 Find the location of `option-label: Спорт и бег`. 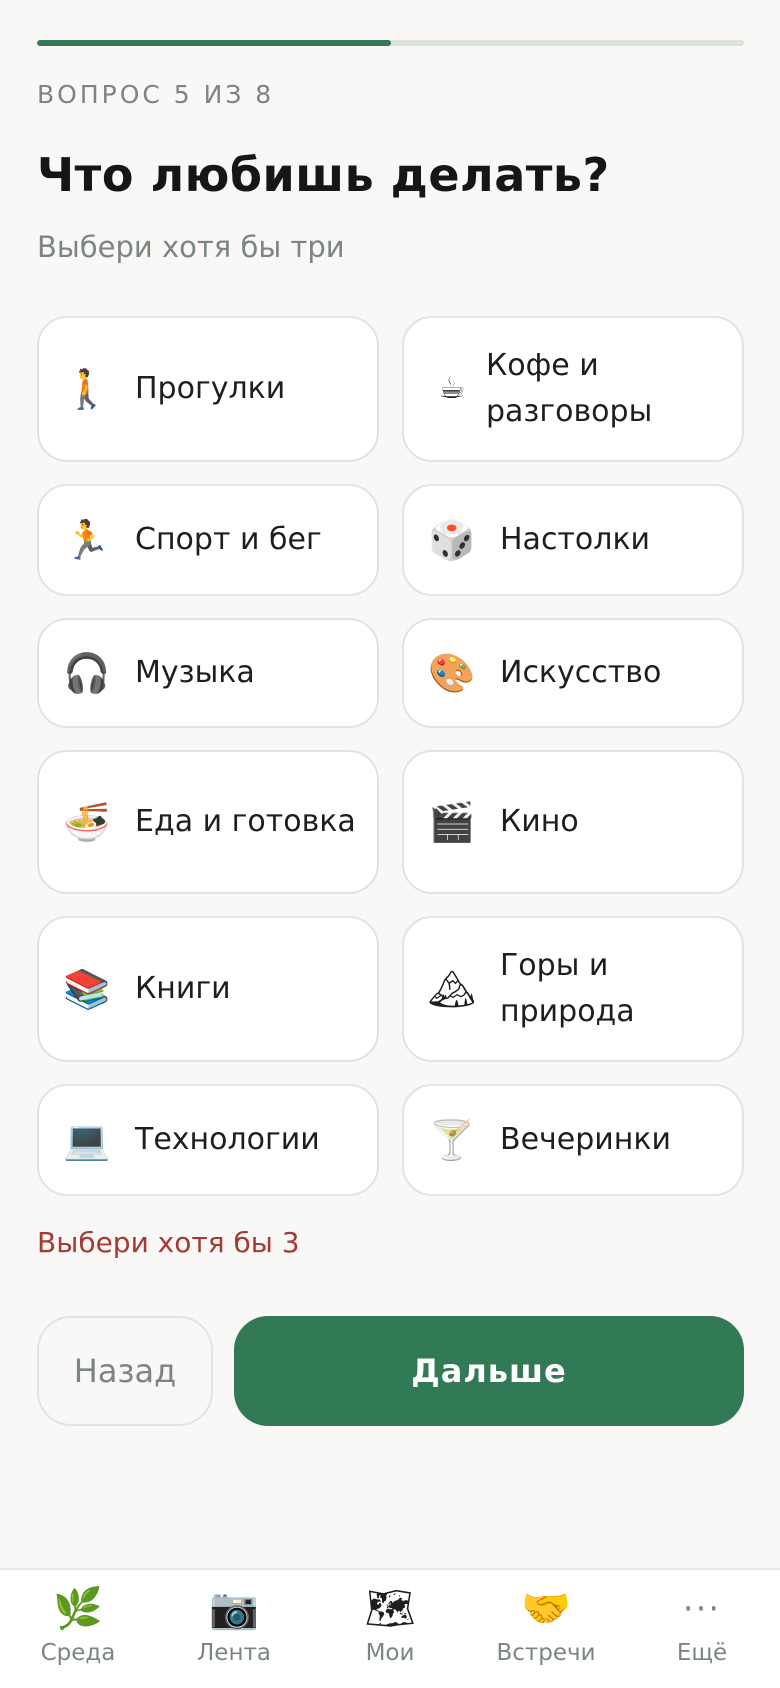

option-label: Спорт и бег is located at coordinates (228, 539).